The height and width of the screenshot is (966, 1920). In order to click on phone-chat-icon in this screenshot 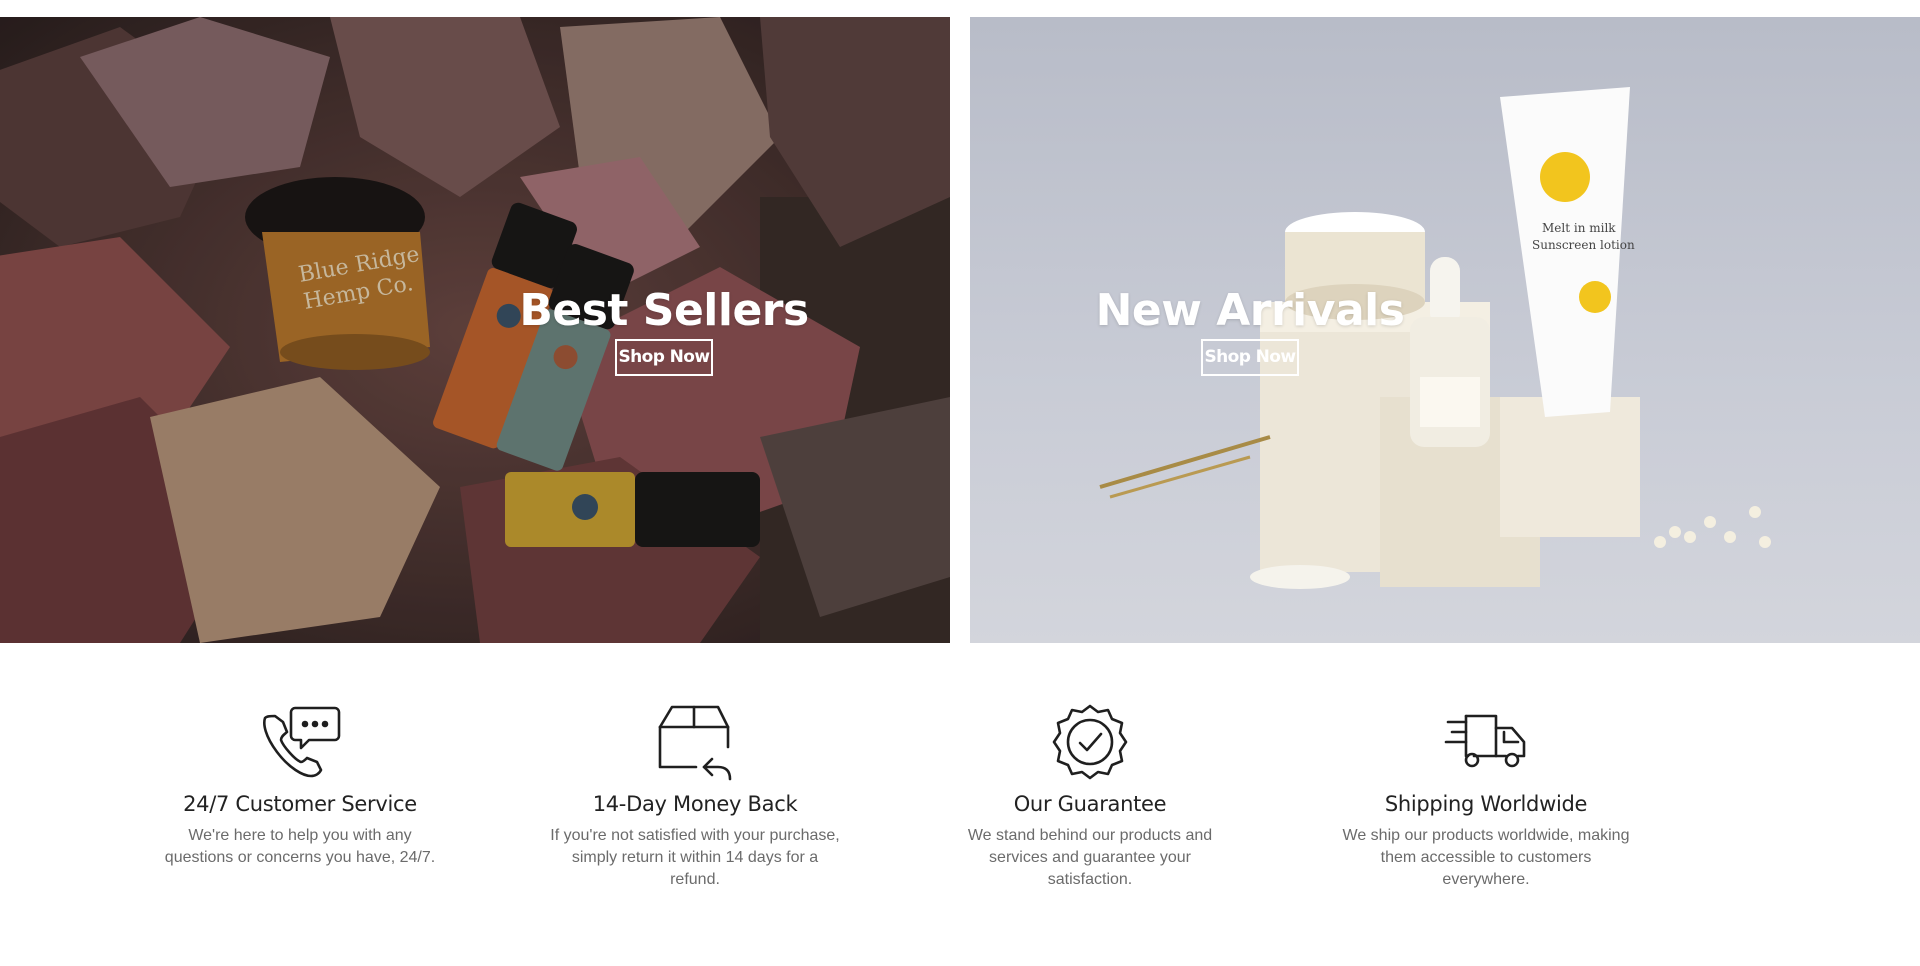, I will do `click(300, 742)`.